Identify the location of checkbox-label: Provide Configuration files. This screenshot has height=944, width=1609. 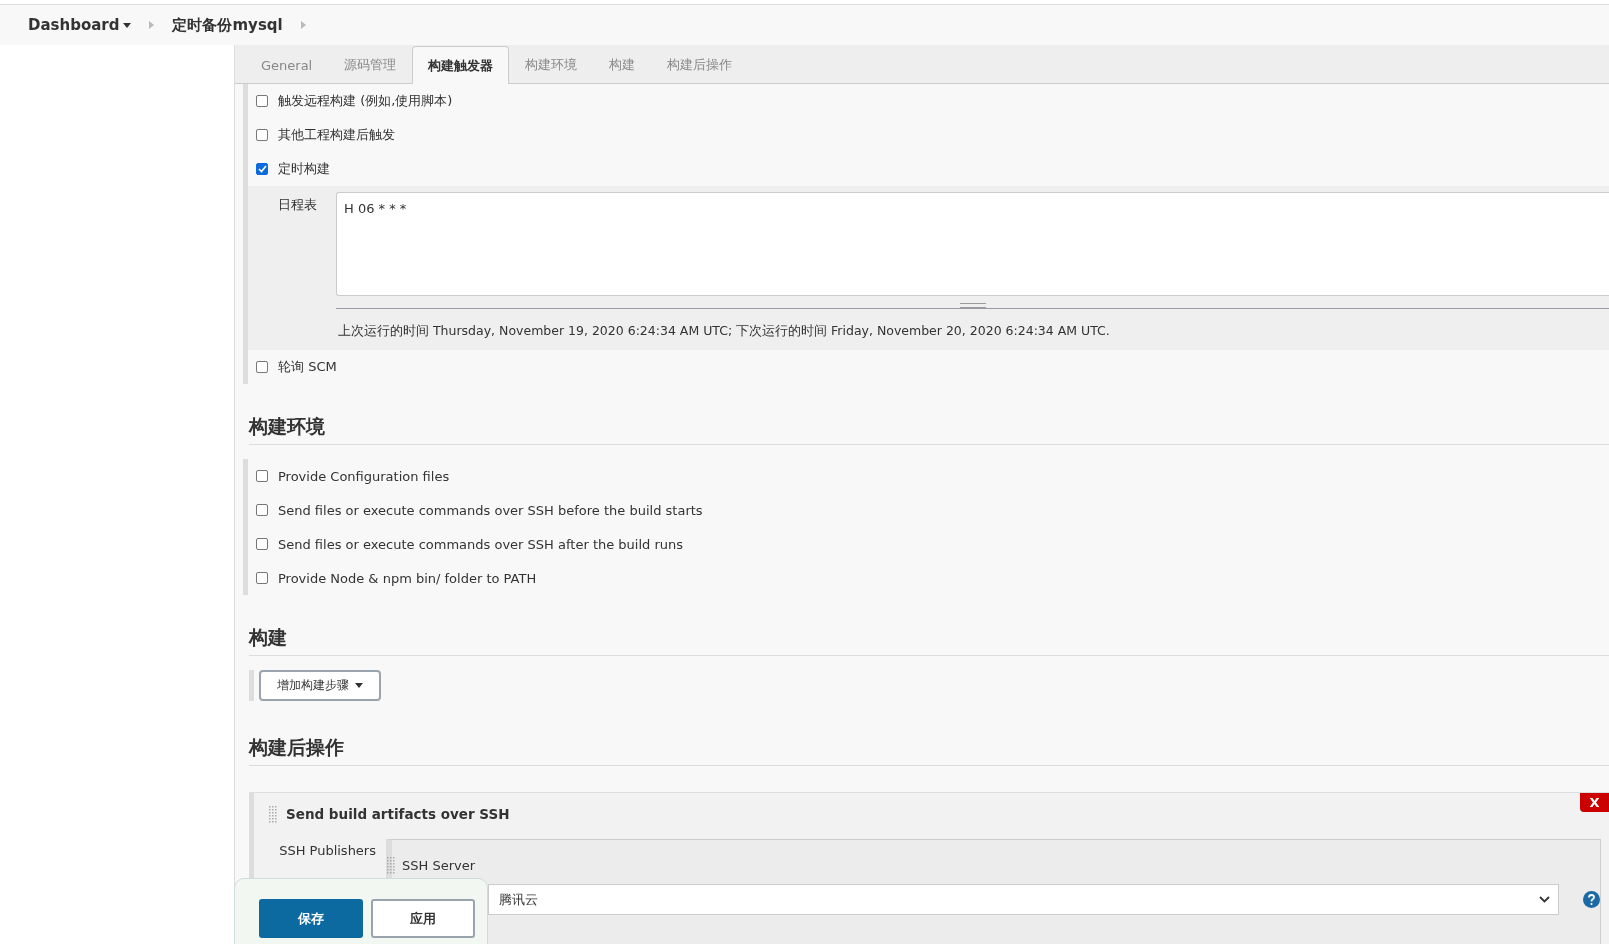
(364, 476).